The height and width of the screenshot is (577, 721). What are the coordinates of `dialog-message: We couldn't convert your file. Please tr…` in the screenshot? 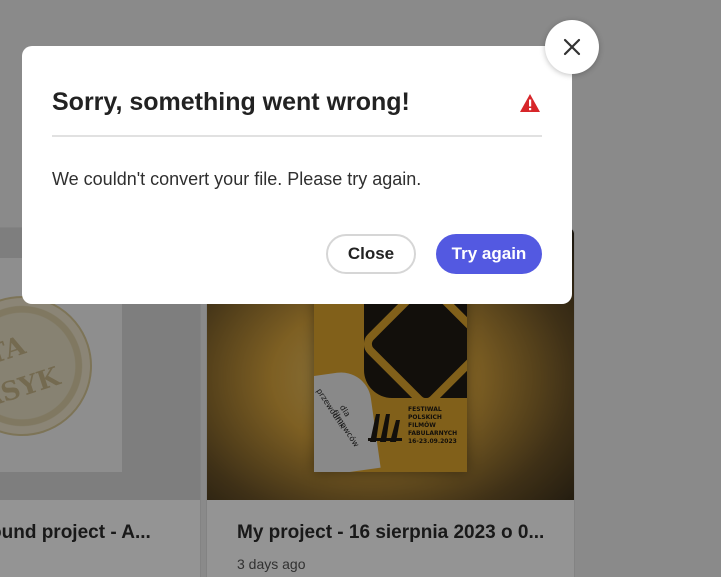 It's located at (237, 179).